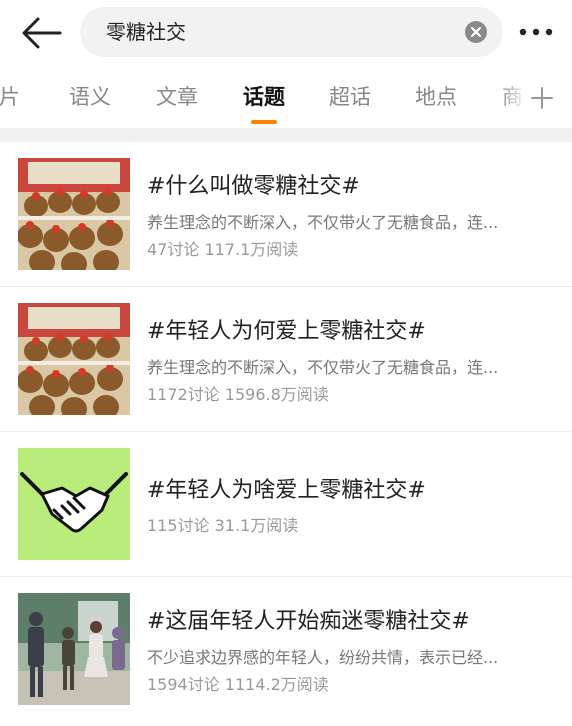  What do you see at coordinates (536, 32) in the screenshot?
I see `more-options-icon` at bounding box center [536, 32].